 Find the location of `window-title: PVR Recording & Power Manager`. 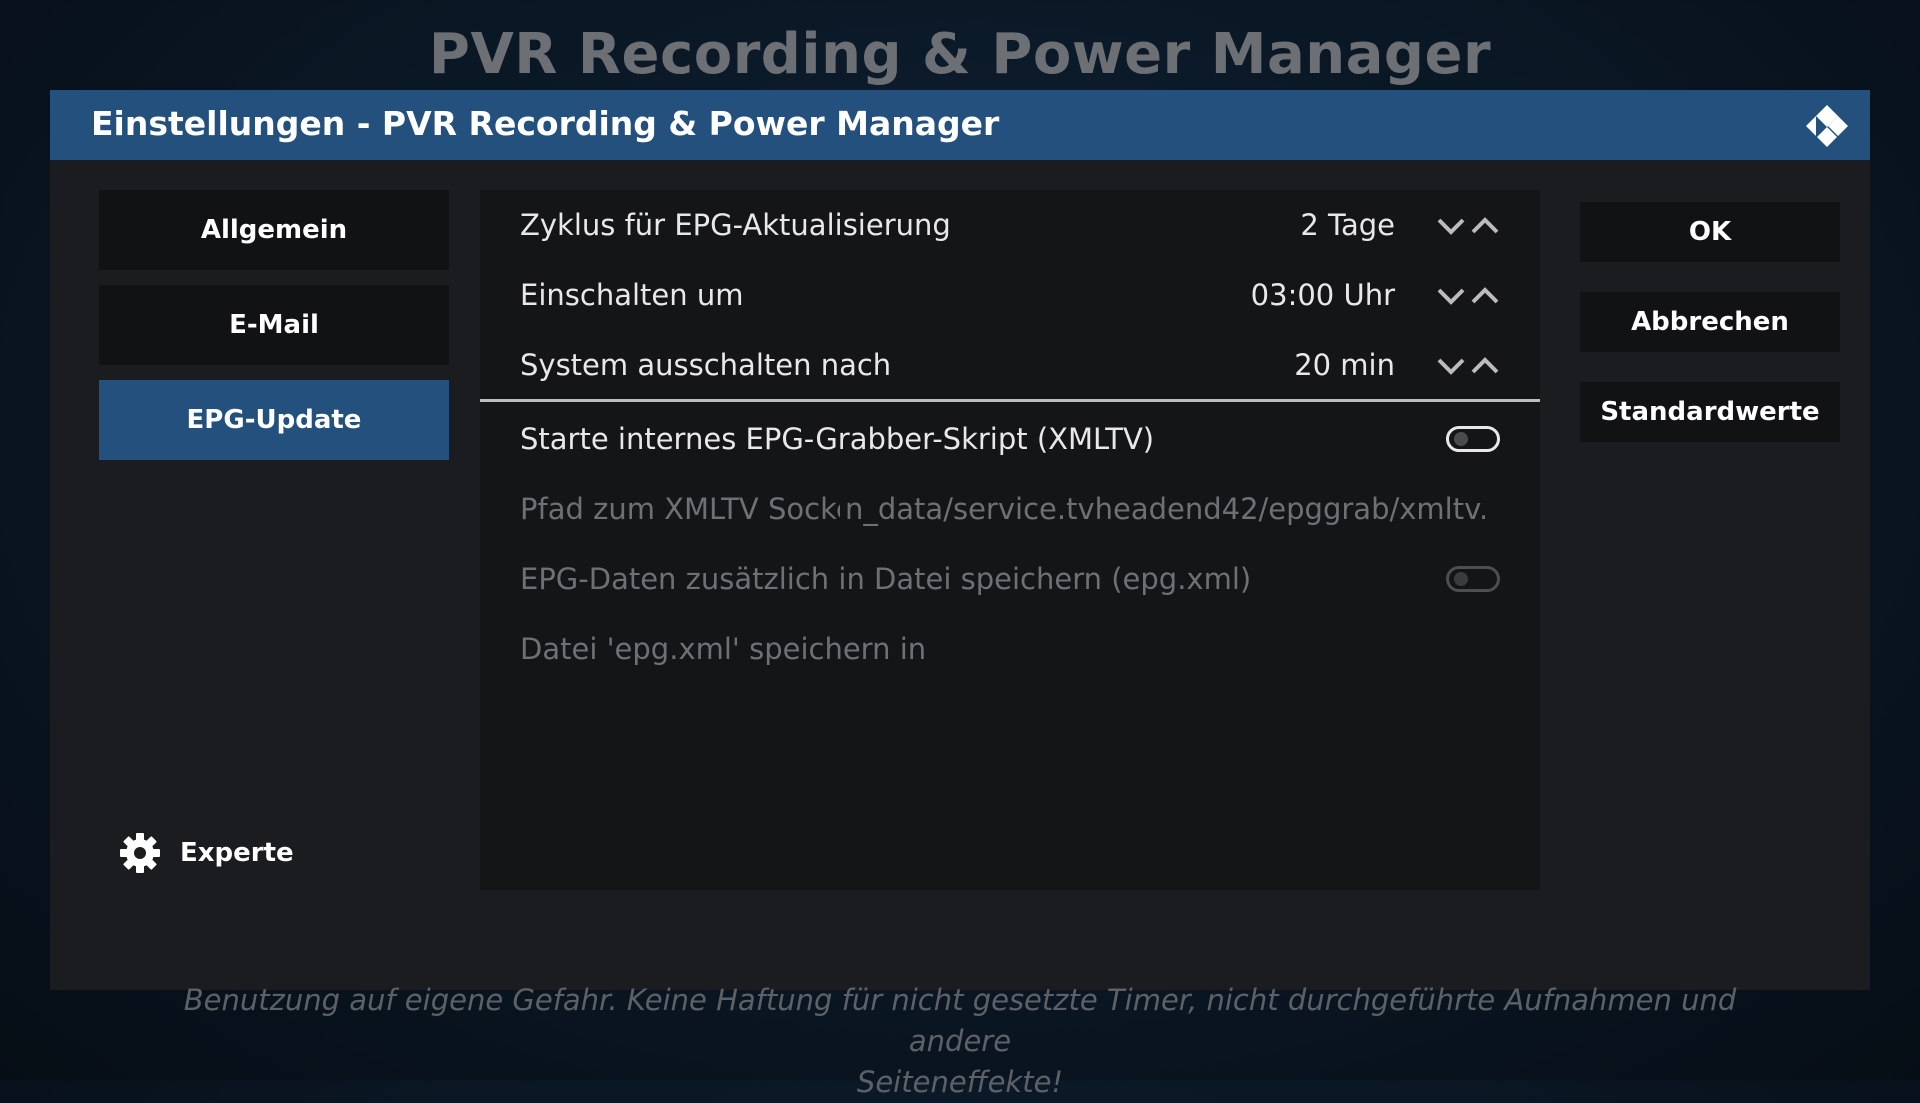

window-title: PVR Recording & Power Manager is located at coordinates (960, 54).